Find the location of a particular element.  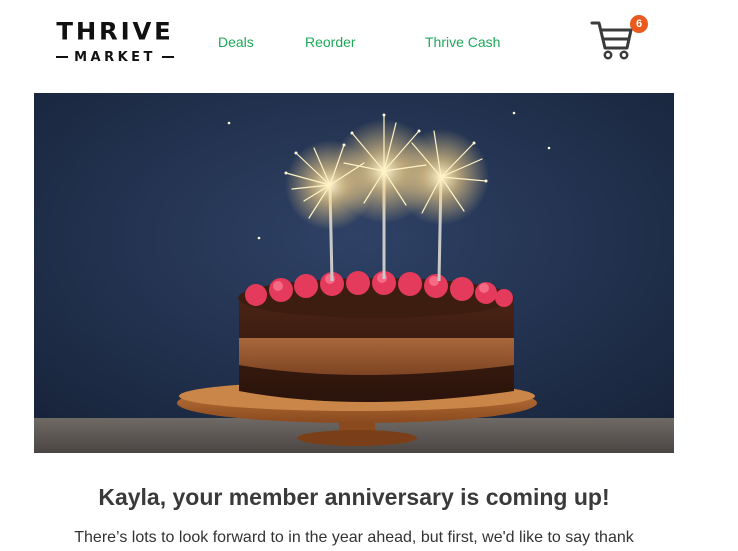

logo-subtitle-text: MARKET is located at coordinates (115, 57).